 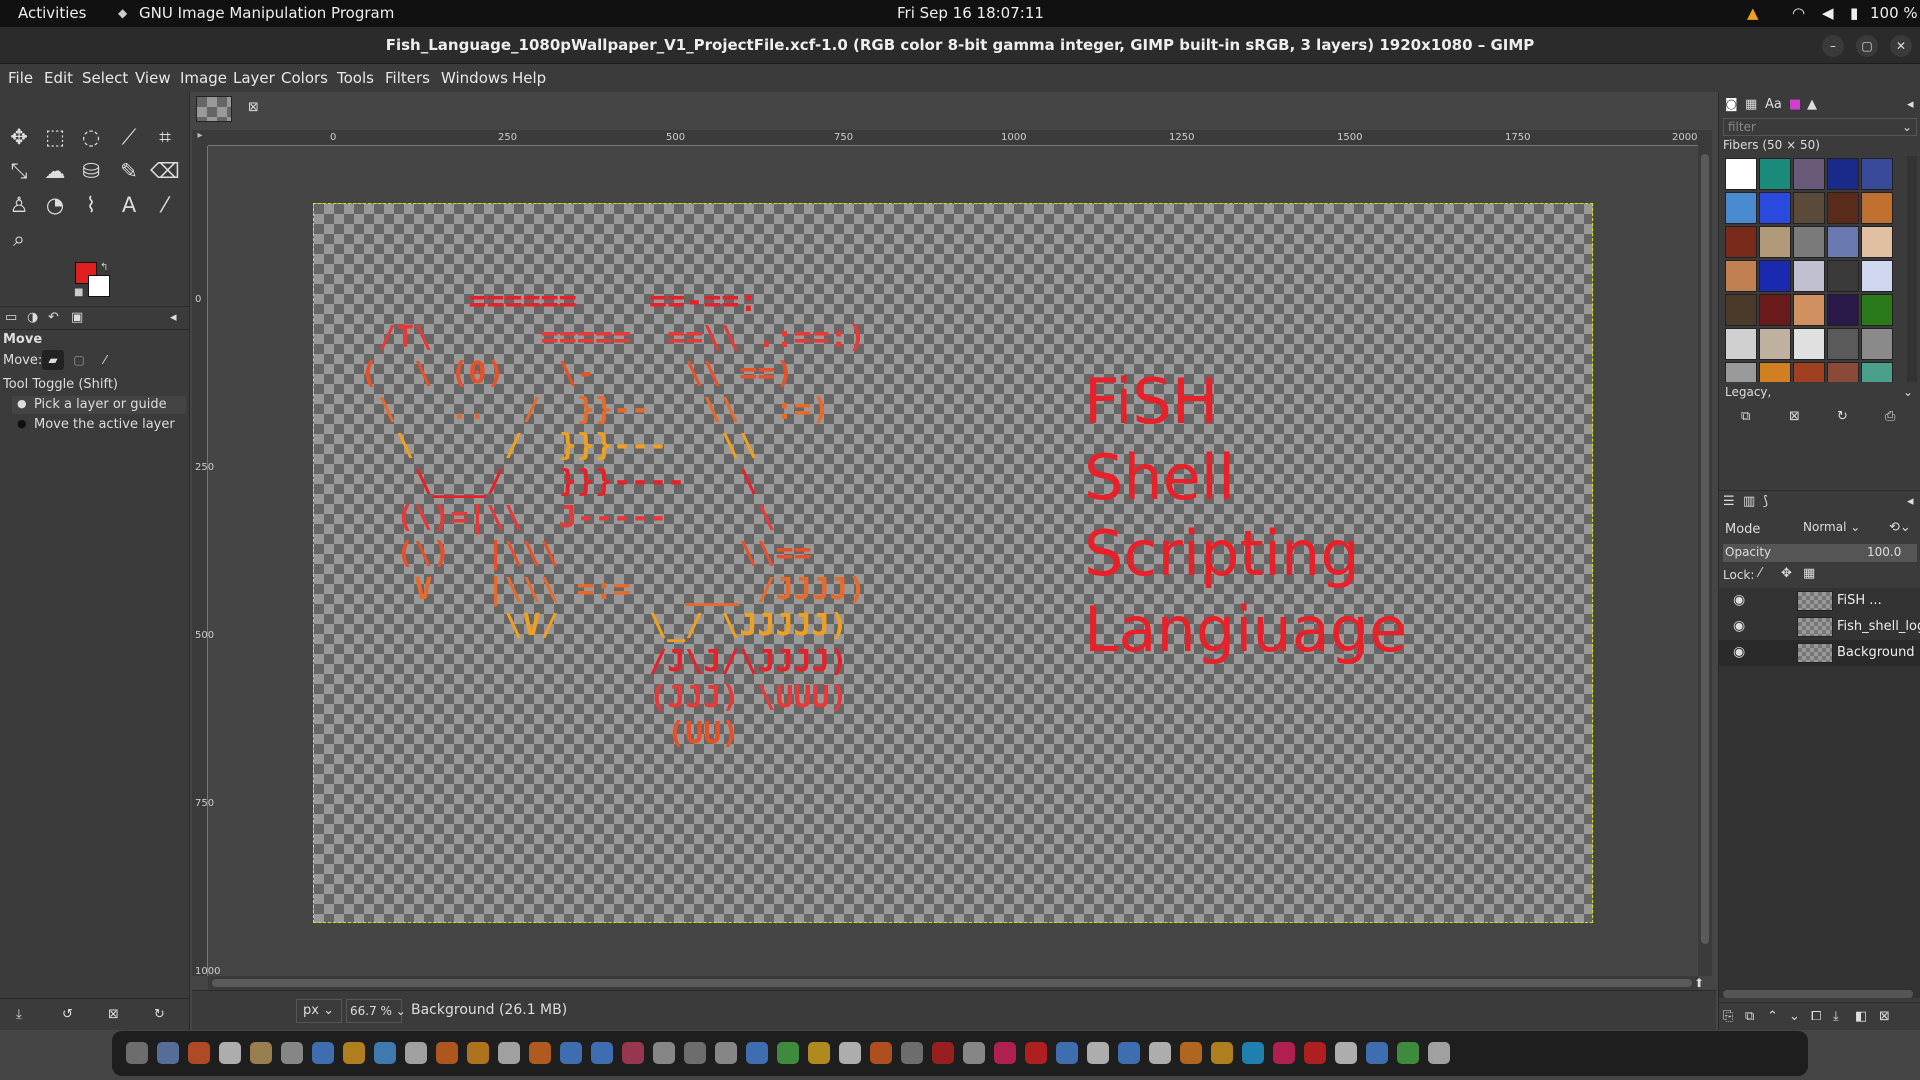 What do you see at coordinates (19, 137) in the screenshot?
I see `move-tool-icon: ✥` at bounding box center [19, 137].